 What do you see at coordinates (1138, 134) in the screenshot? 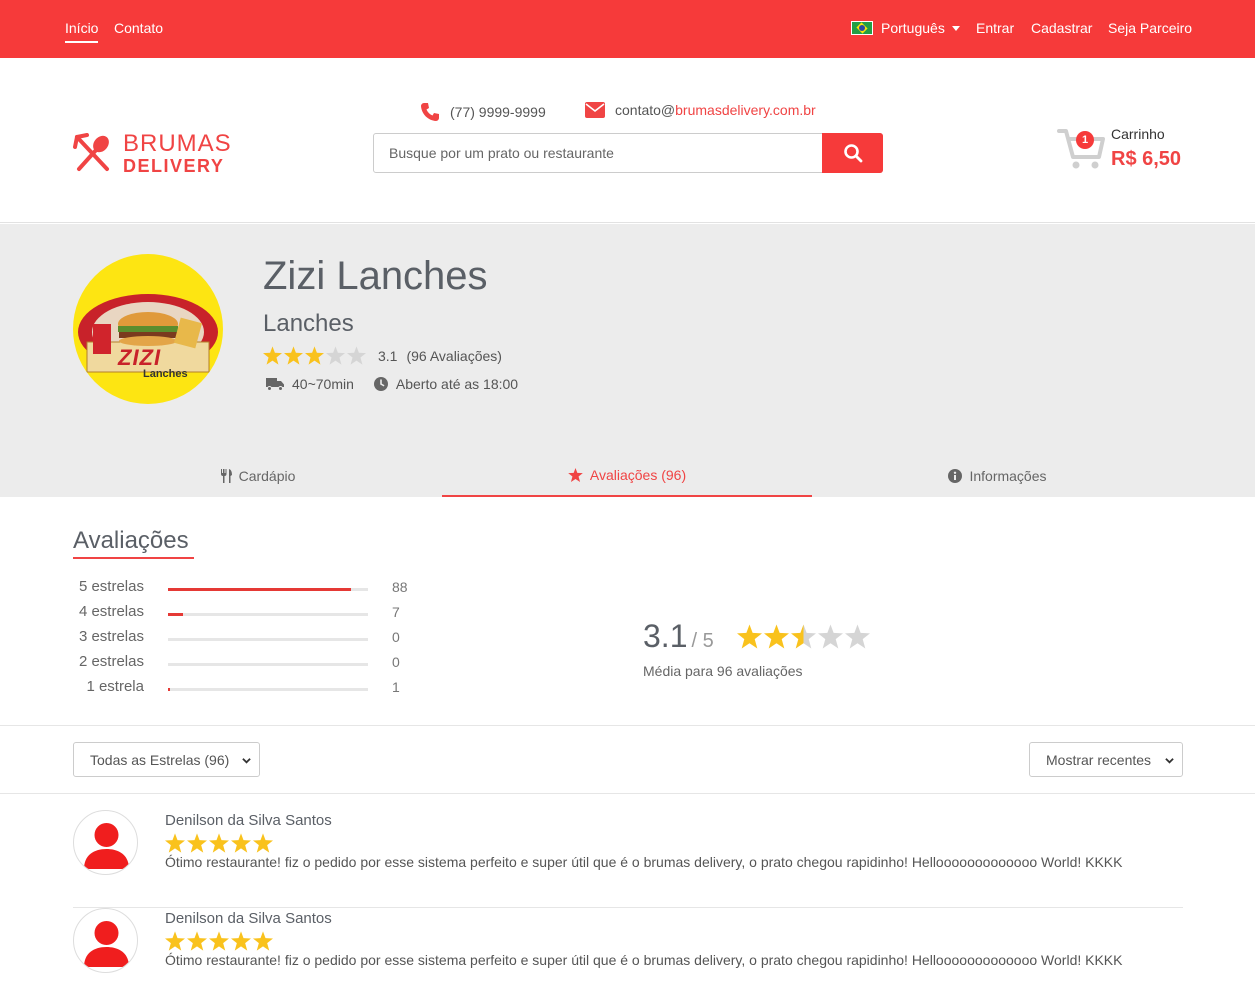
I see `cart-label: Carrinho` at bounding box center [1138, 134].